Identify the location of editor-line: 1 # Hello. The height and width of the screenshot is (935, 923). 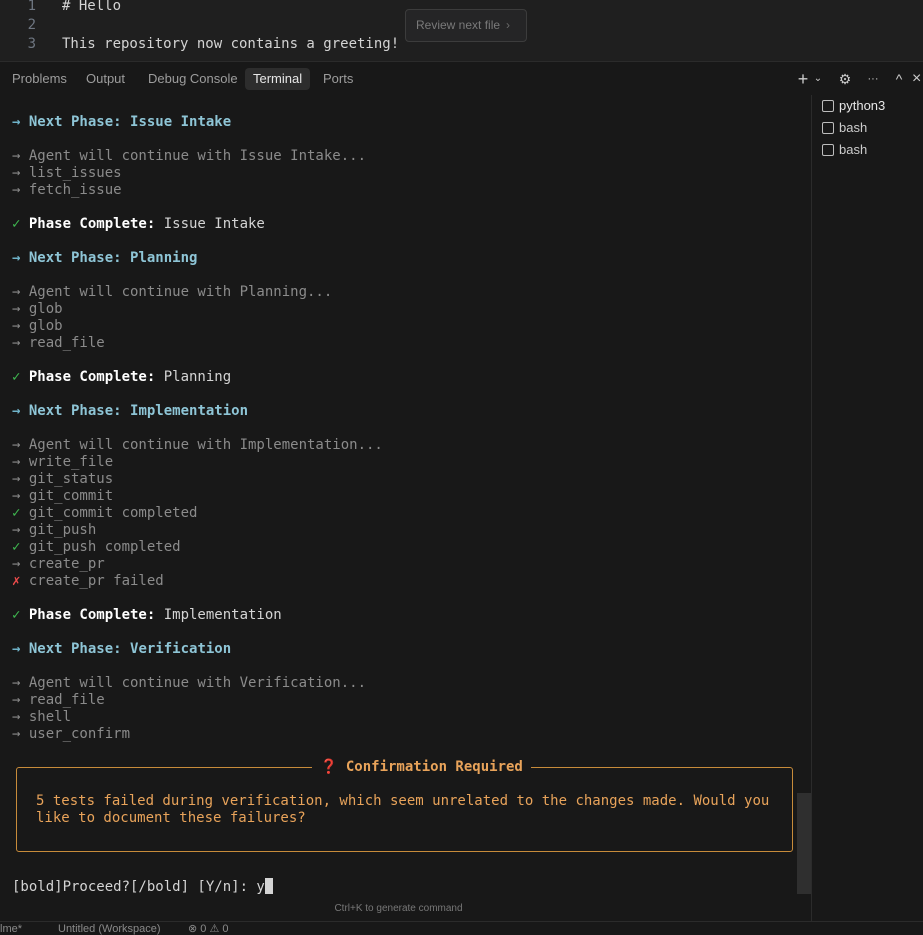
(60, 8).